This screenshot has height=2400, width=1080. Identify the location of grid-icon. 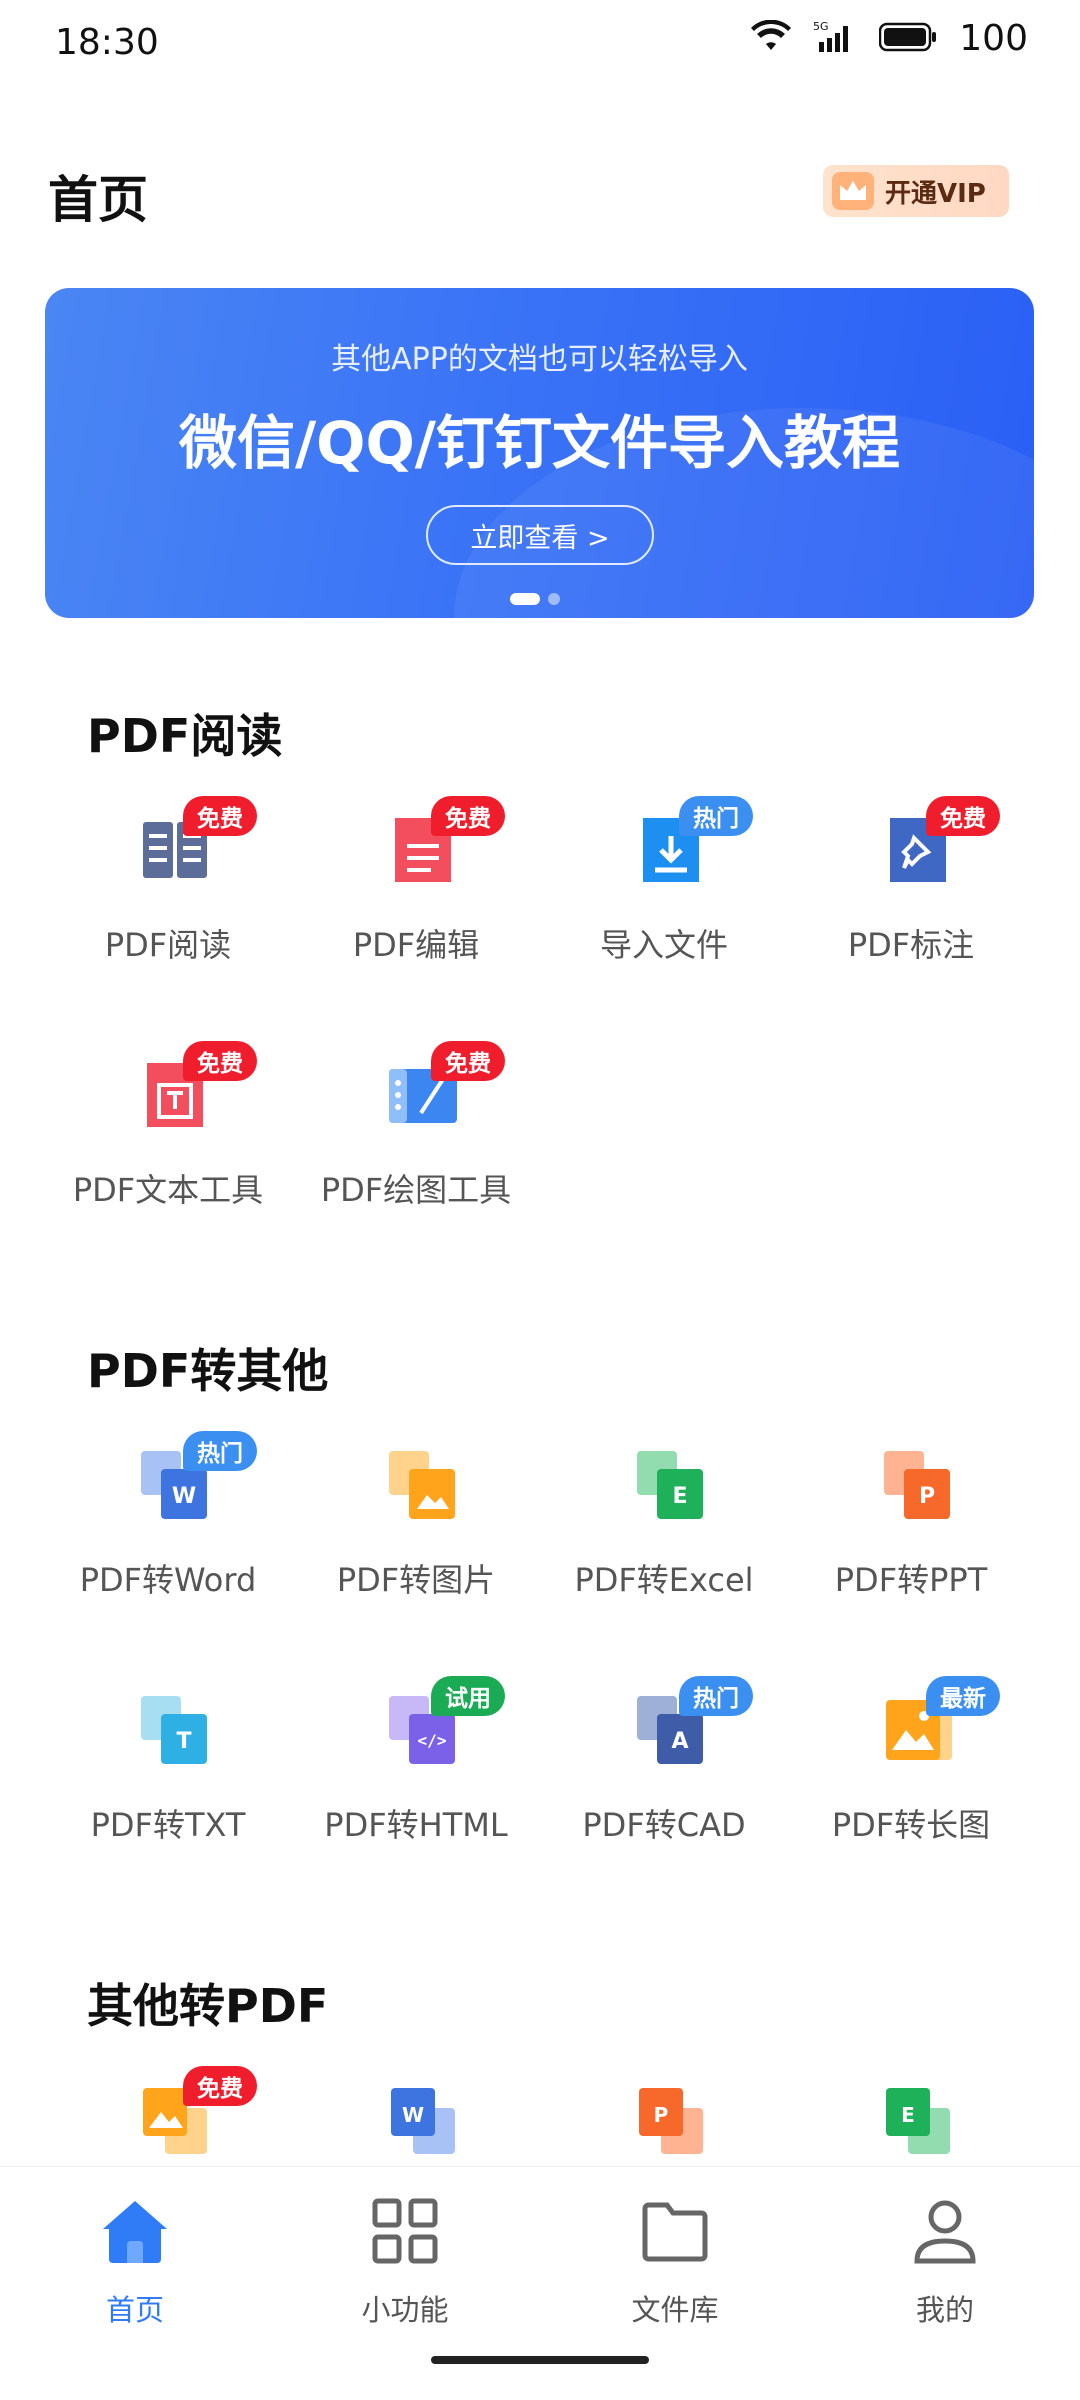
(405, 2231).